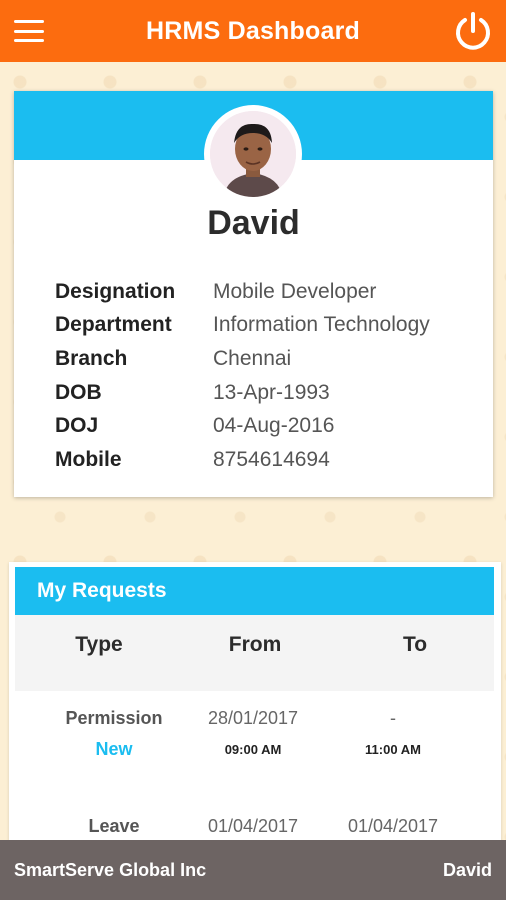 This screenshot has width=506, height=900. What do you see at coordinates (78, 392) in the screenshot?
I see `detail-label: DOB` at bounding box center [78, 392].